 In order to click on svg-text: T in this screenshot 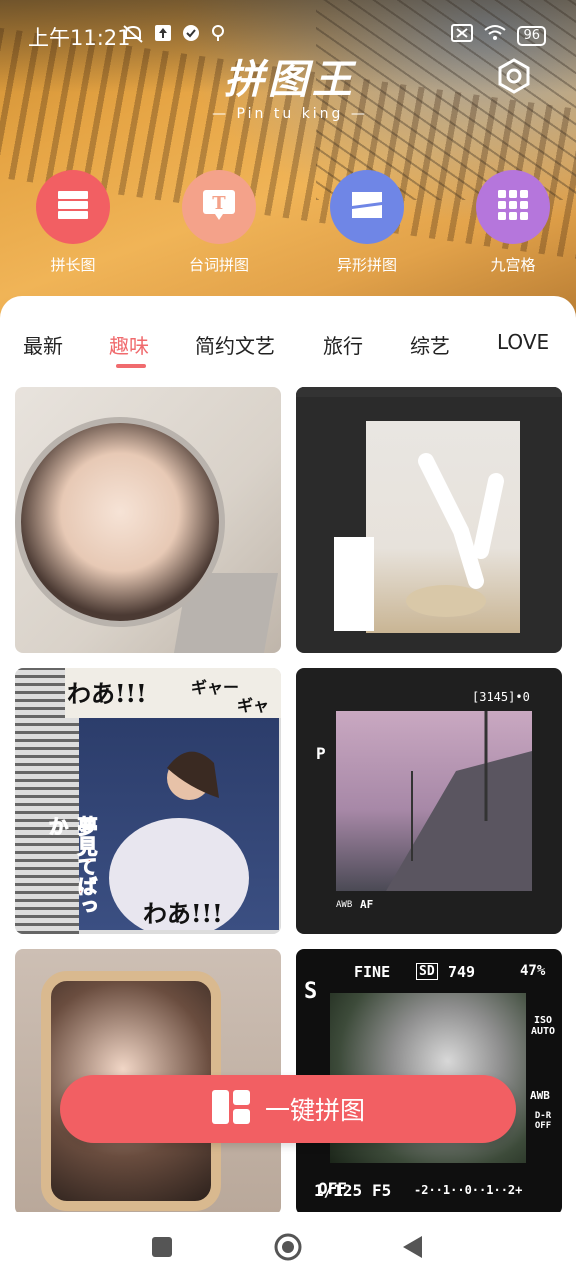, I will do `click(219, 203)`.